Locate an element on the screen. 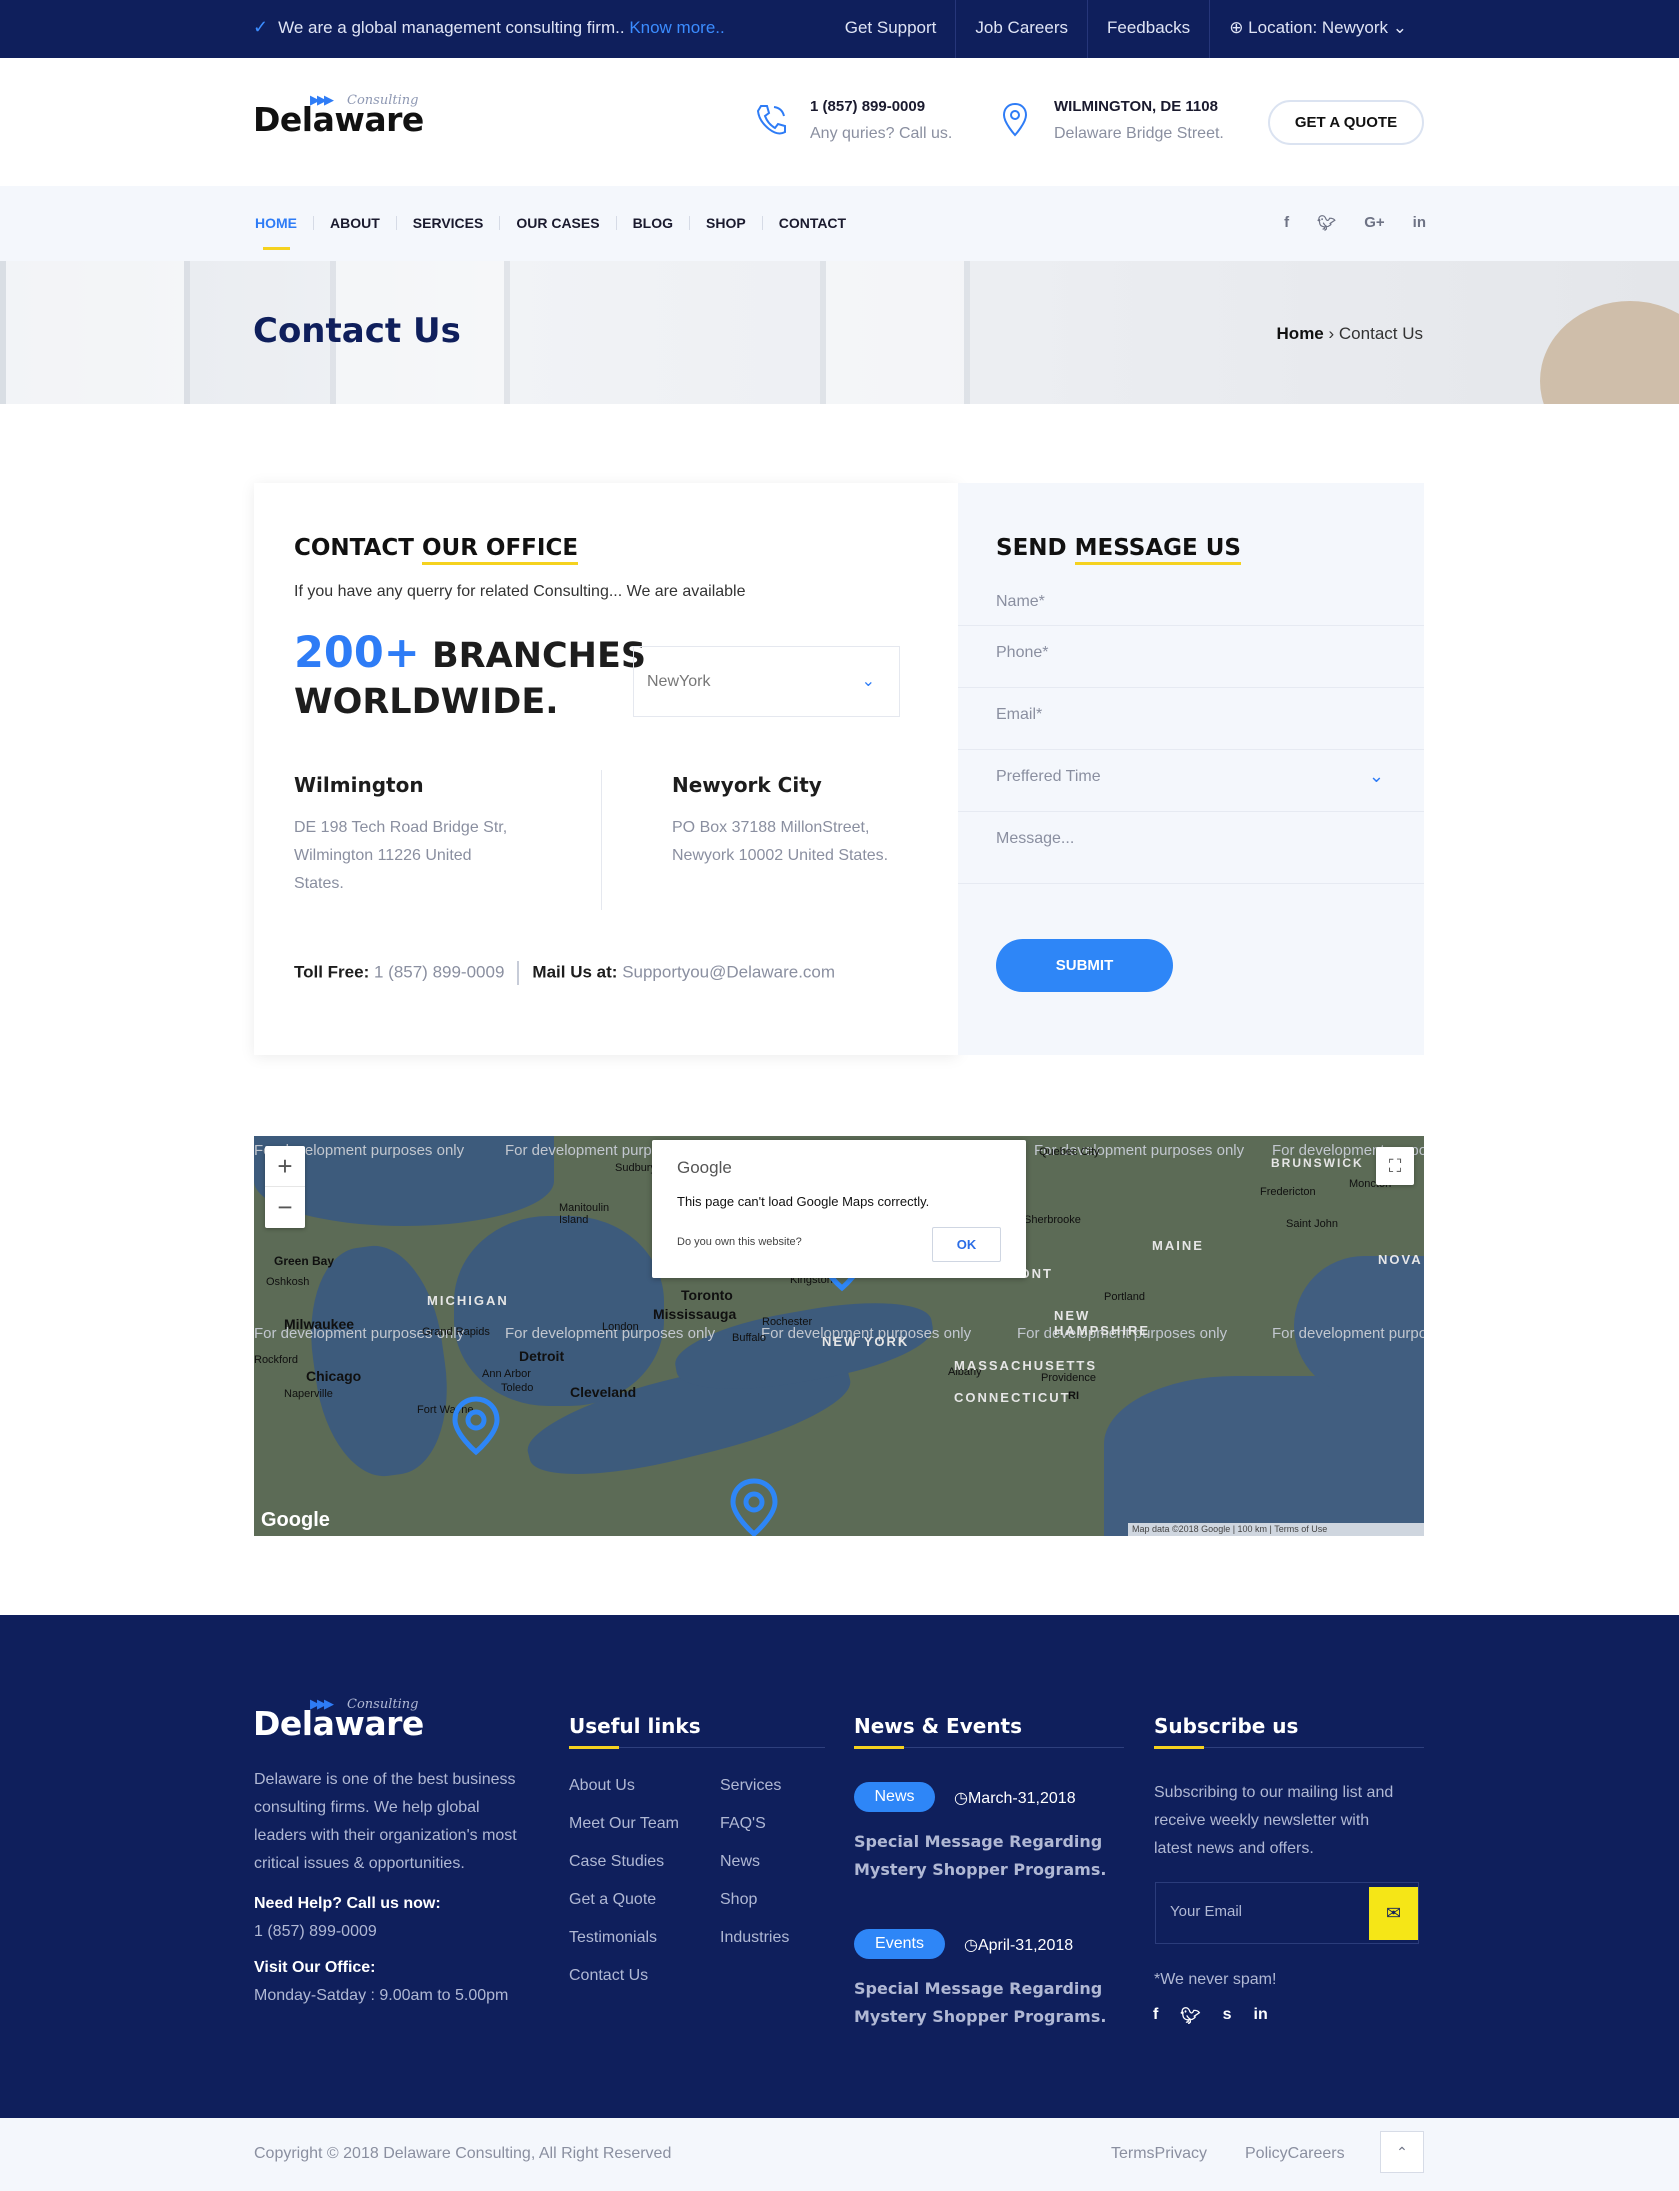 The image size is (1679, 2191). get-support-link: Get Support is located at coordinates (891, 29).